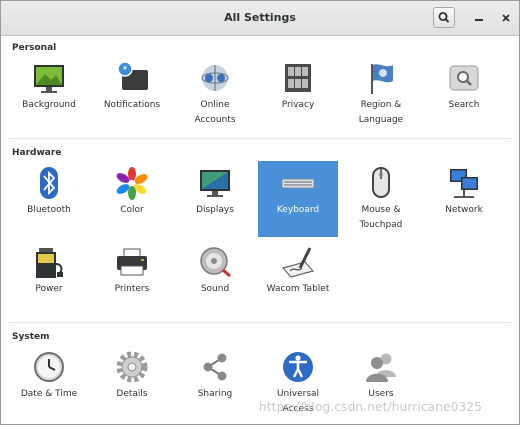 Image resolution: width=520 pixels, height=425 pixels. I want to click on color-icon, so click(132, 183).